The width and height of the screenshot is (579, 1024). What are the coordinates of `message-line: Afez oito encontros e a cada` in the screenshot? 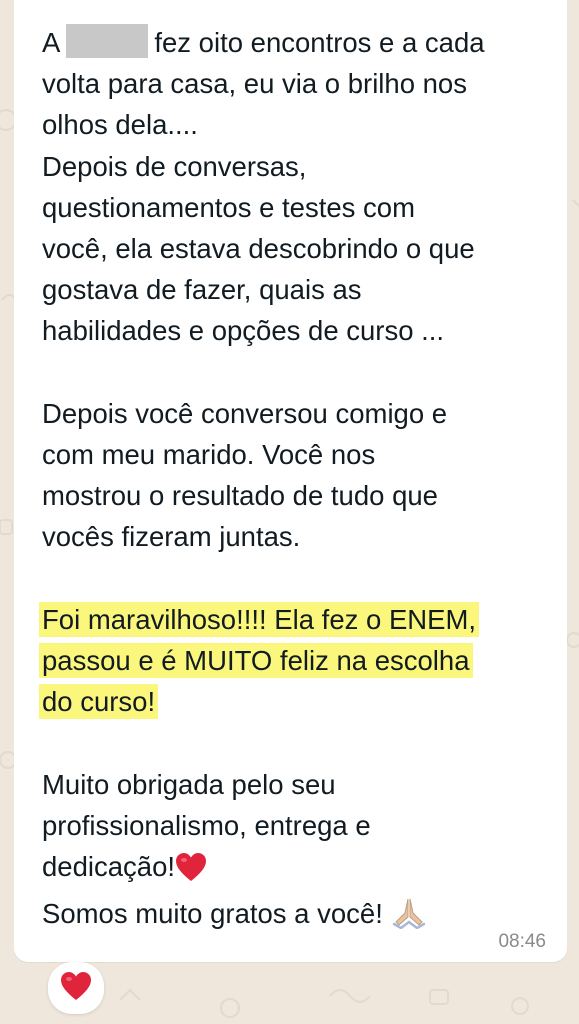 It's located at (302, 42).